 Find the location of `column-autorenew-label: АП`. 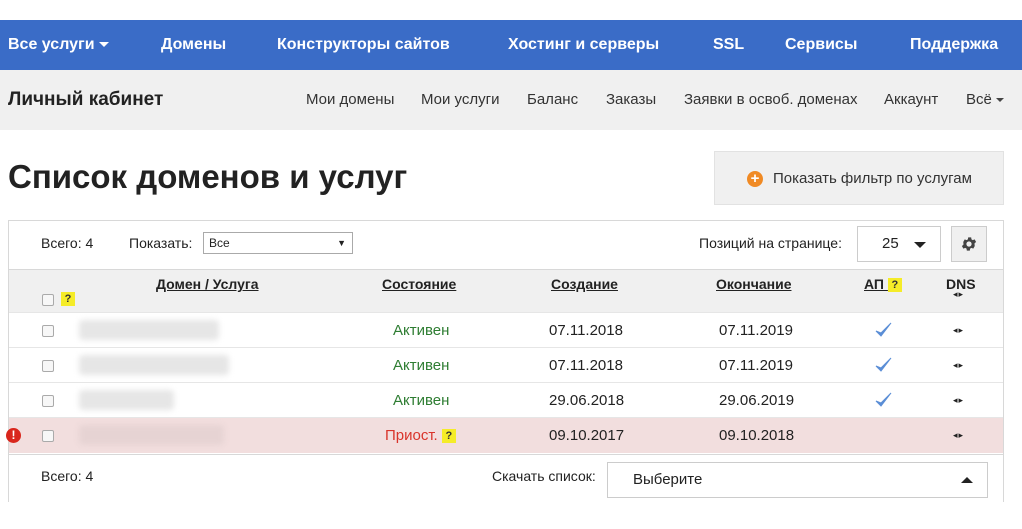

column-autorenew-label: АП is located at coordinates (874, 284).